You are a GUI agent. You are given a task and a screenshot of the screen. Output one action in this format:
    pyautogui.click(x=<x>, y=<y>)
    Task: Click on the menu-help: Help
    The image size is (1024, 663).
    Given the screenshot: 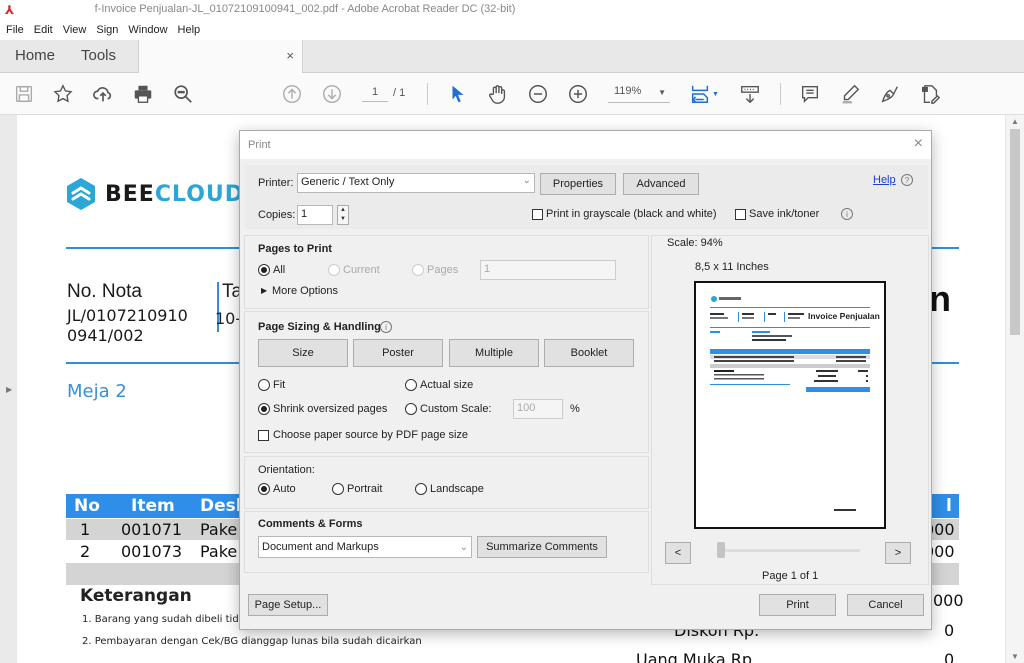 What is the action you would take?
    pyautogui.click(x=189, y=30)
    